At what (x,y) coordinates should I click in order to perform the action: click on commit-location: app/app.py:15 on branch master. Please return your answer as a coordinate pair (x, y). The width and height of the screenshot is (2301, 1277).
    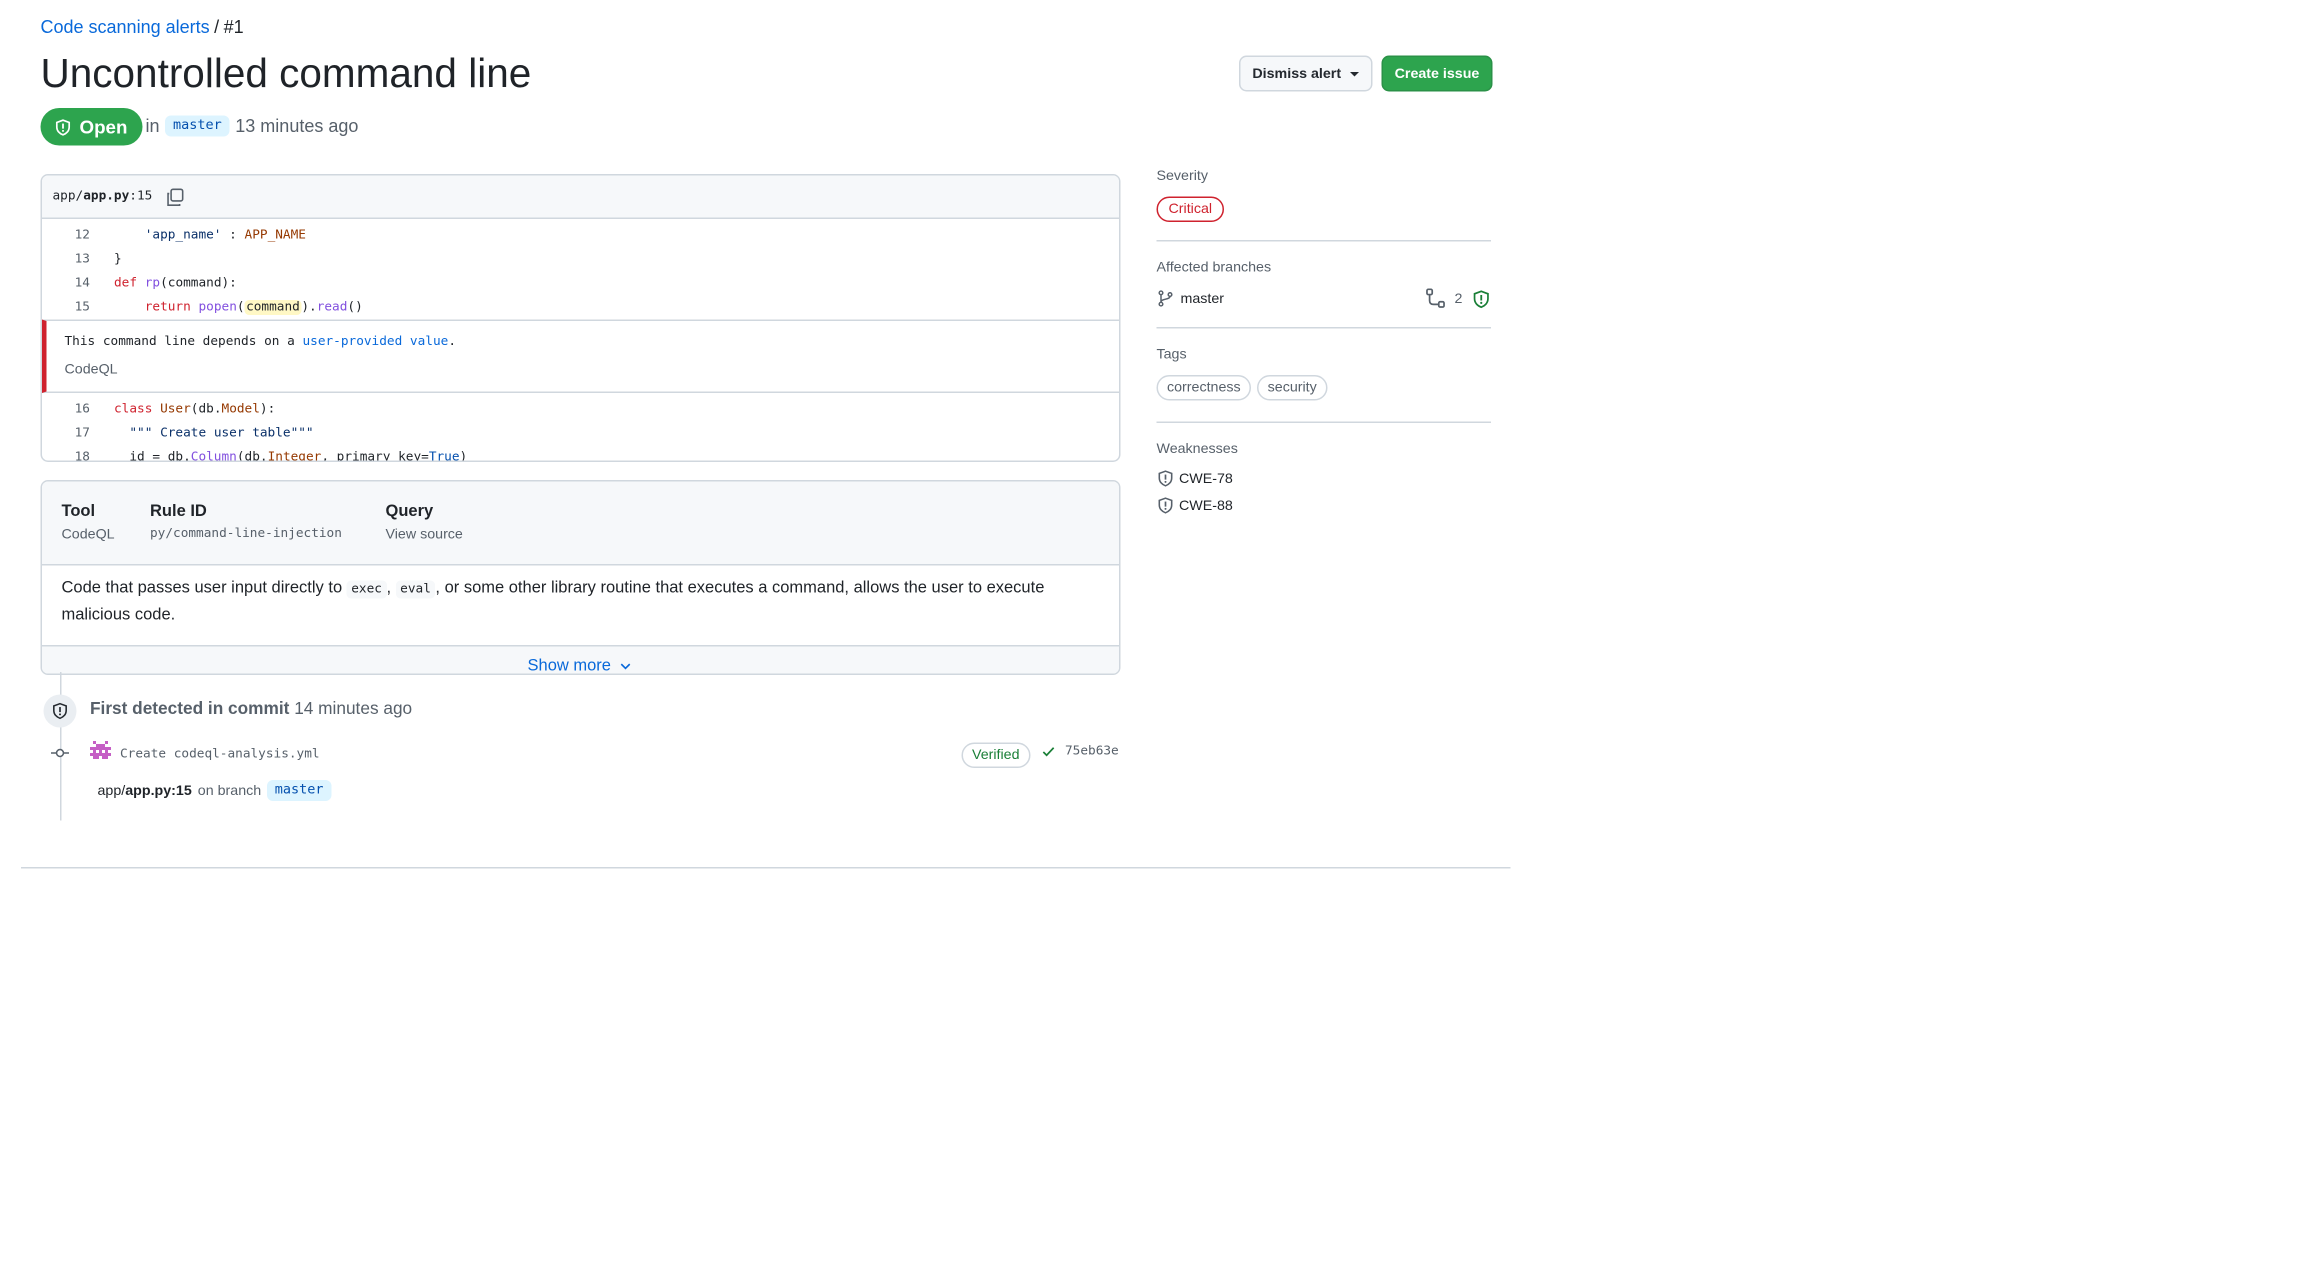
    Looking at the image, I should click on (214, 790).